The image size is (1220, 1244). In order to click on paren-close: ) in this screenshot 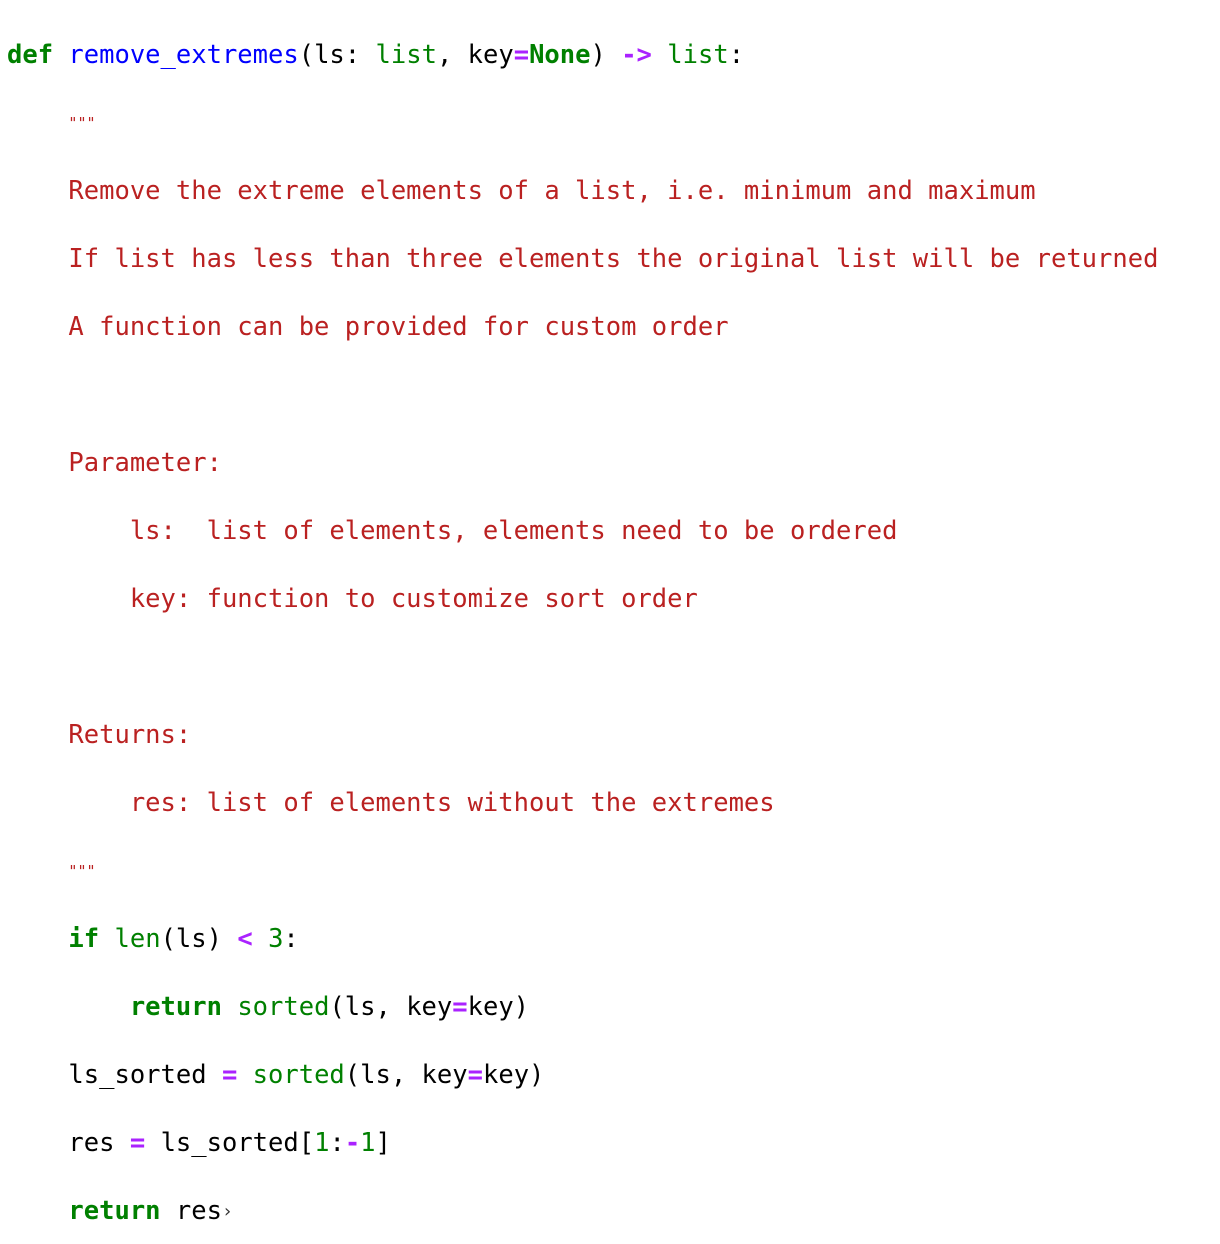, I will do `click(598, 55)`.